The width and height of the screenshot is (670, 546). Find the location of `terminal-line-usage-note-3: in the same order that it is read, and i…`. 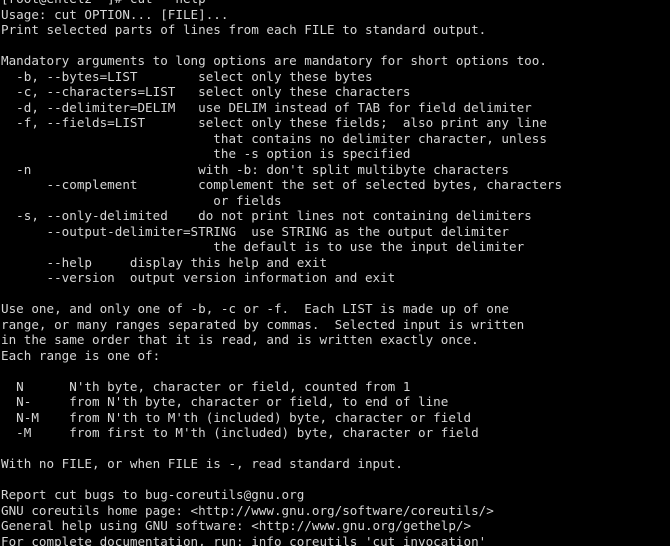

terminal-line-usage-note-3: in the same order that it is read, and i… is located at coordinates (240, 339).